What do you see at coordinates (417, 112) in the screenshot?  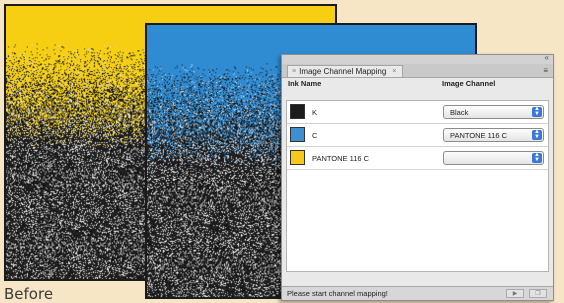 I see `table-row: K Black ▲ ▼` at bounding box center [417, 112].